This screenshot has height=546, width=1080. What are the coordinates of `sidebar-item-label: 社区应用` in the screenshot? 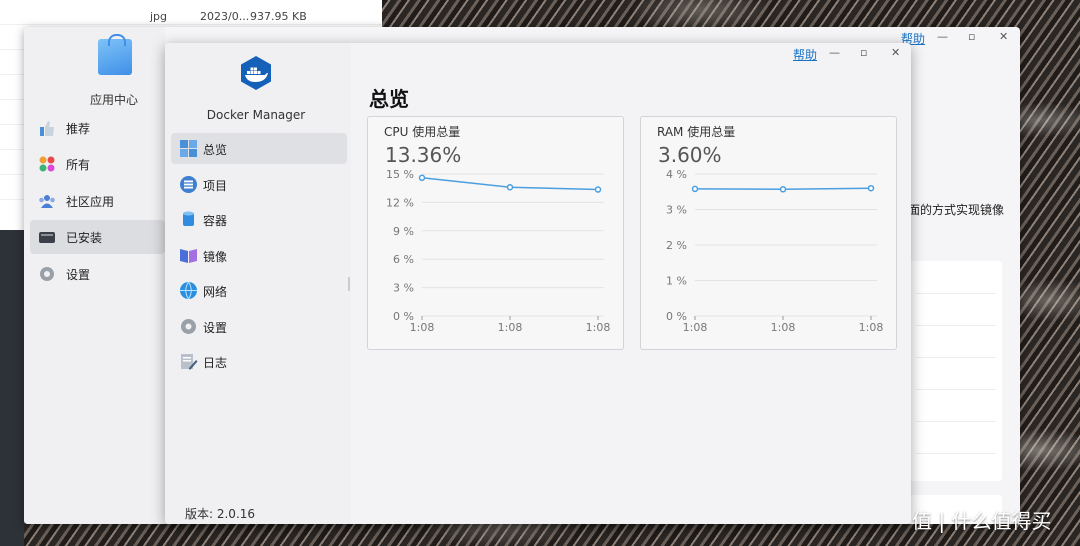 It's located at (90, 202).